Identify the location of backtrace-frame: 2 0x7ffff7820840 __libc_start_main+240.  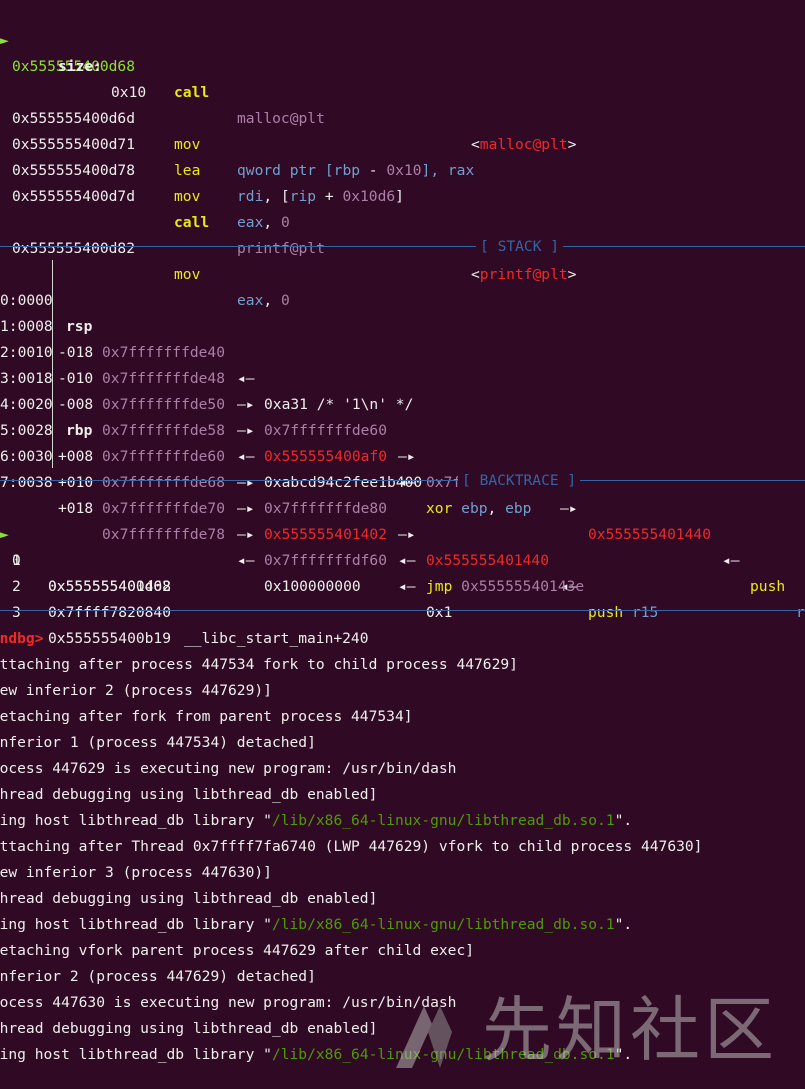
(190, 612).